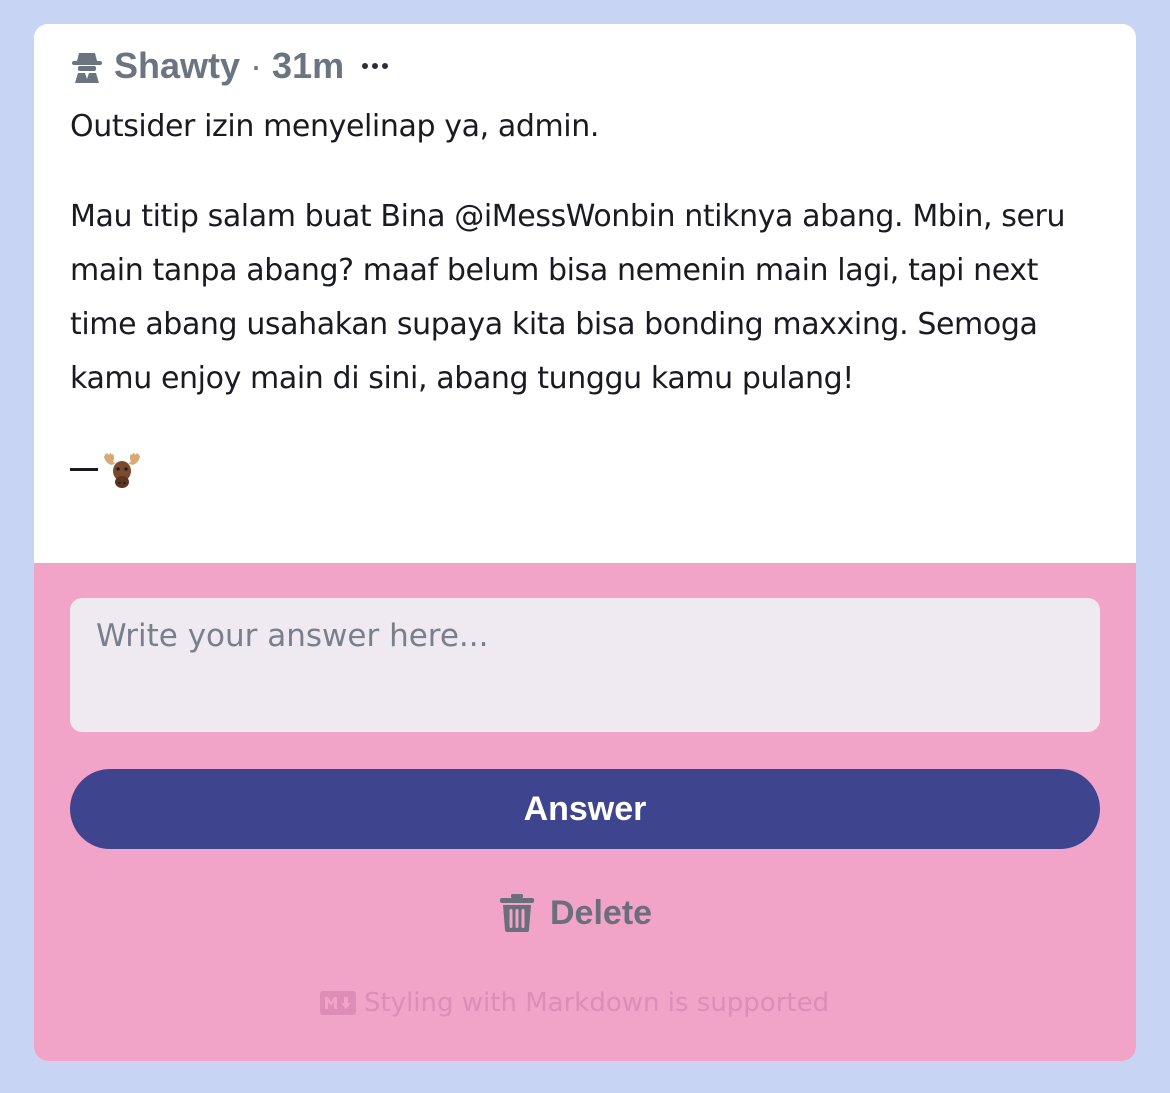  What do you see at coordinates (517, 913) in the screenshot?
I see `trash-icon` at bounding box center [517, 913].